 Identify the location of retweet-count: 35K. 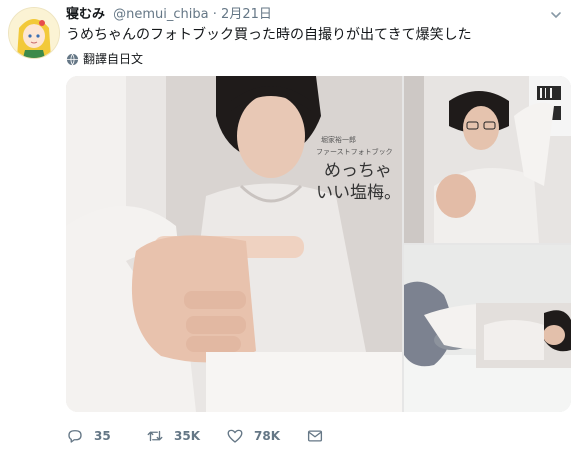
(187, 436).